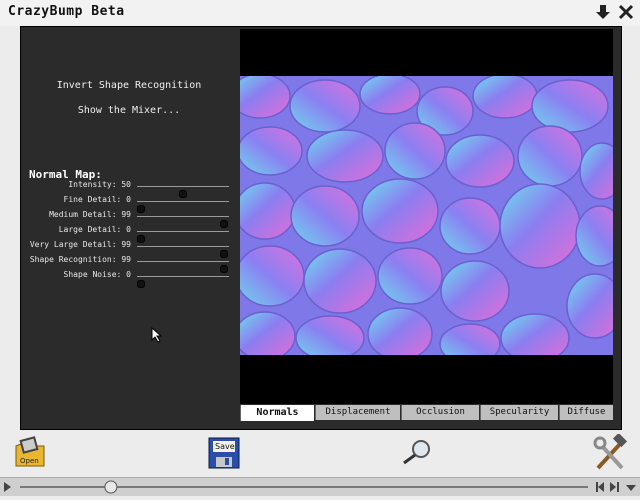 The image size is (640, 500). I want to click on tab-diffuse: Diffuse, so click(586, 412).